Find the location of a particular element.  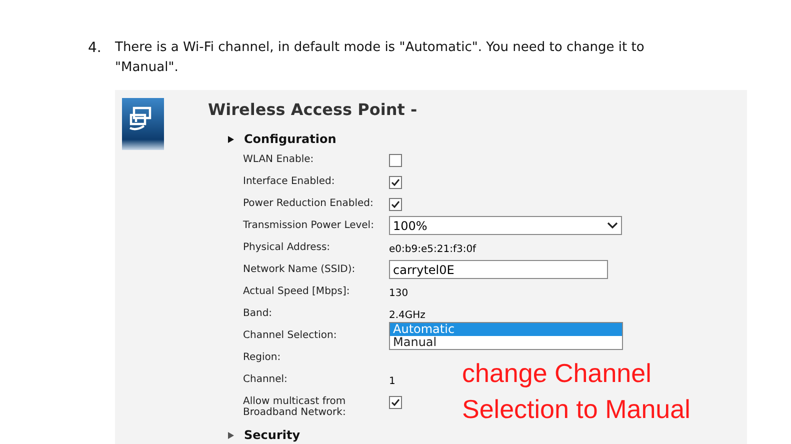

field-label: Band: is located at coordinates (258, 314).